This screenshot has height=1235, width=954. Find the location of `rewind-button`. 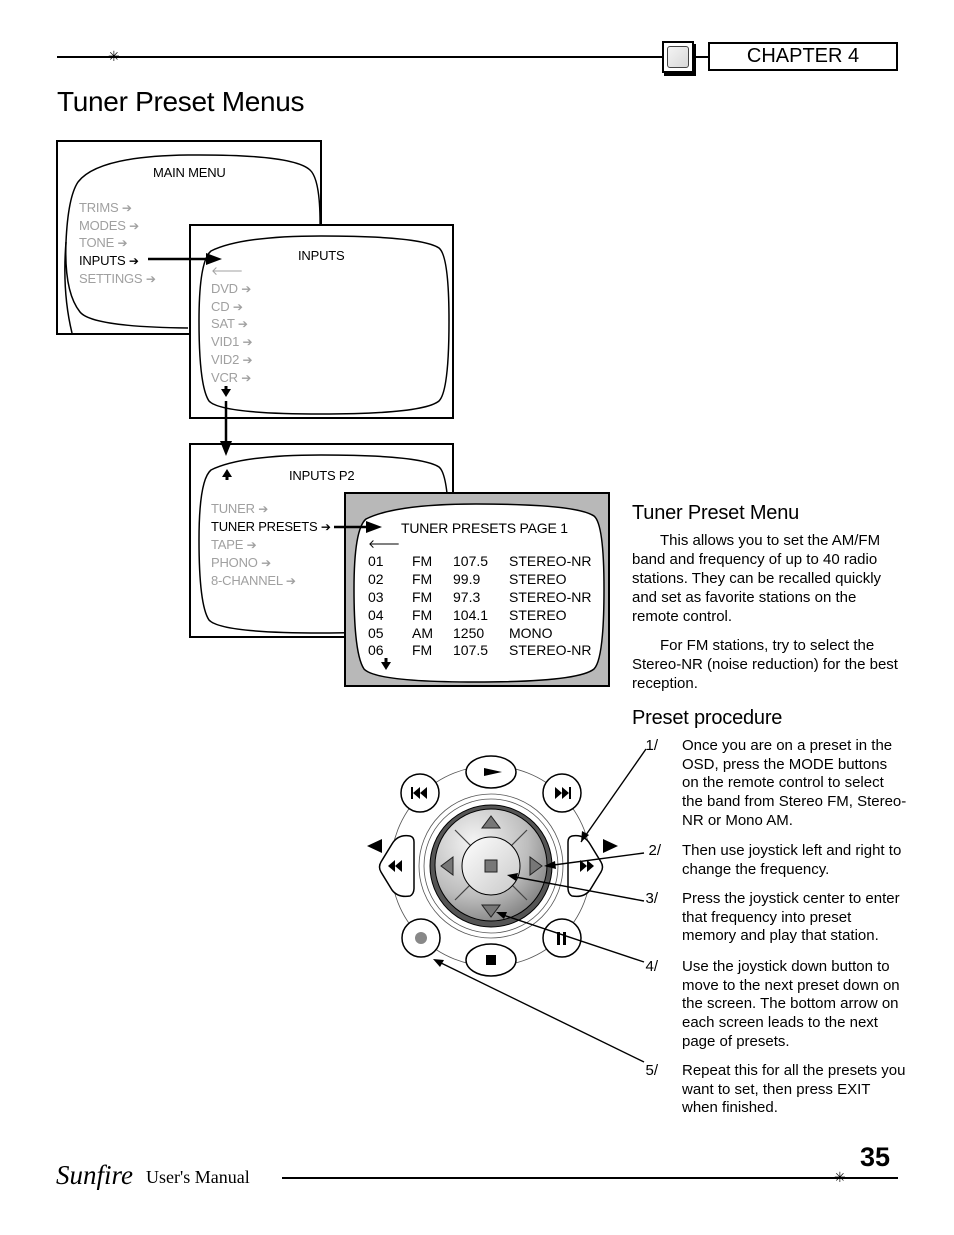

rewind-button is located at coordinates (396, 866).